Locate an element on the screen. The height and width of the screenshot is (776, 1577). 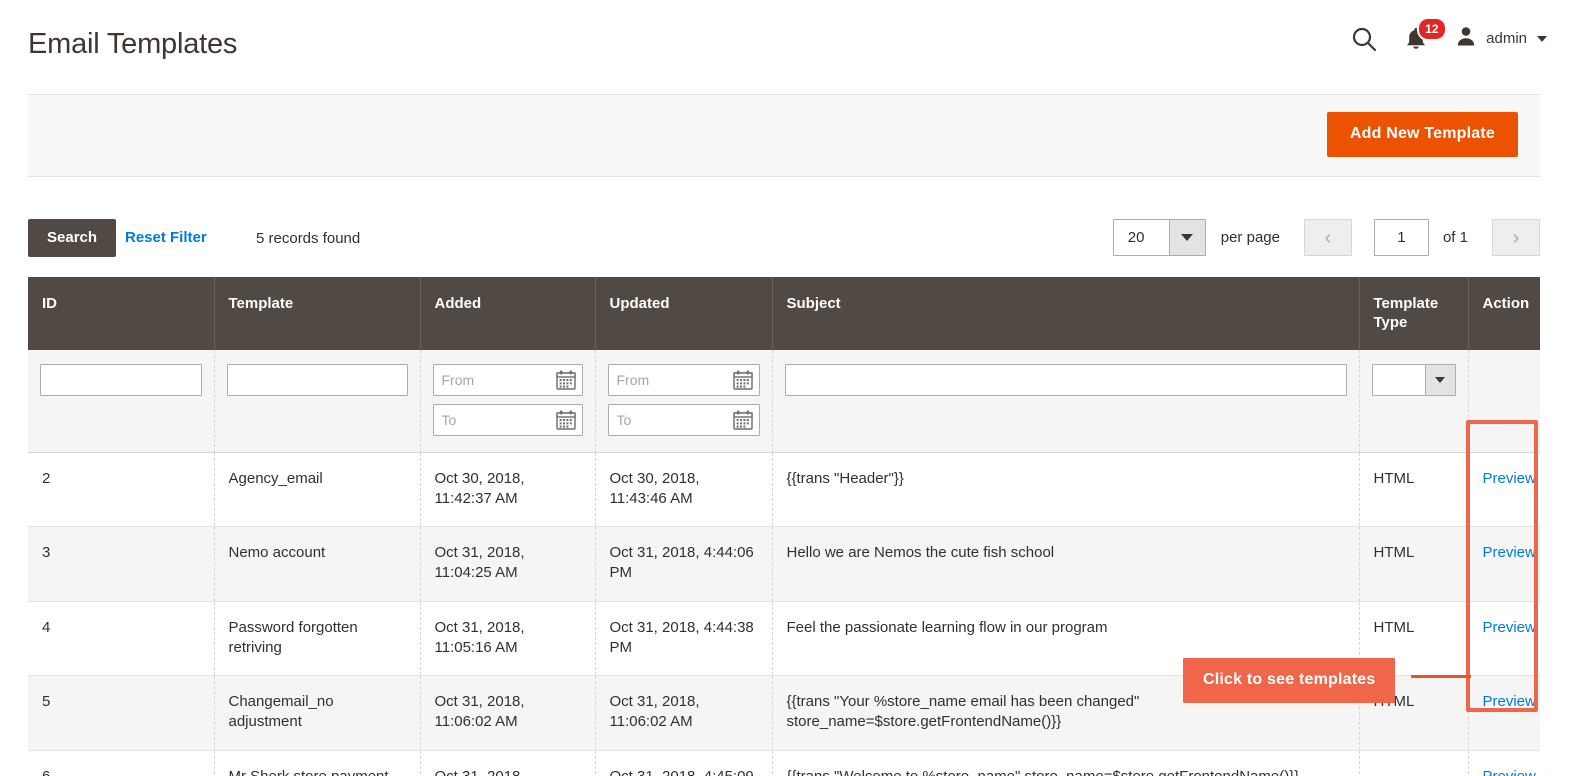
cell-template-type is located at coordinates (1414, 763).